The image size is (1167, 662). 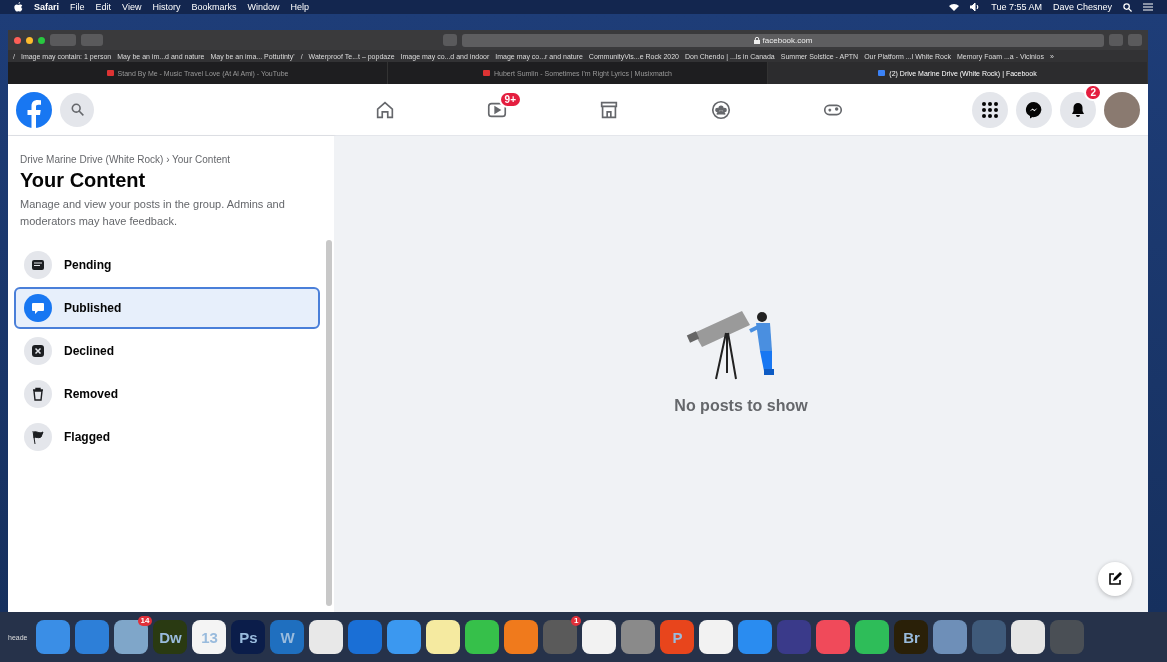 What do you see at coordinates (77, 7) in the screenshot?
I see `menu-item: File` at bounding box center [77, 7].